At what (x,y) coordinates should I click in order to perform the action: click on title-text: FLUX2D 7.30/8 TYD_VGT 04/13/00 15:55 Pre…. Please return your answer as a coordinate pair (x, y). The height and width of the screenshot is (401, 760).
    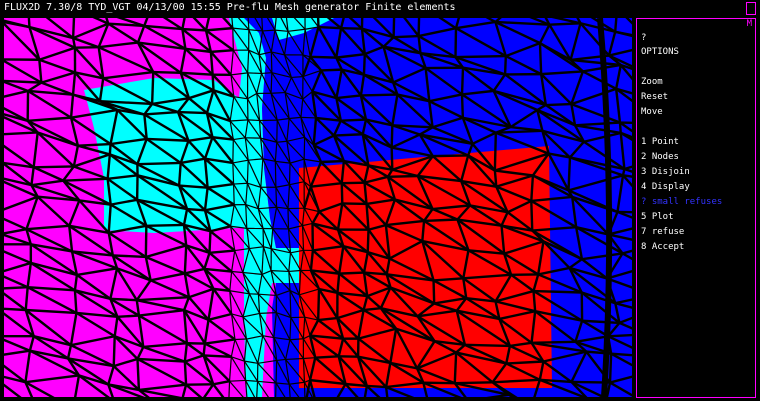
    Looking at the image, I should click on (230, 7).